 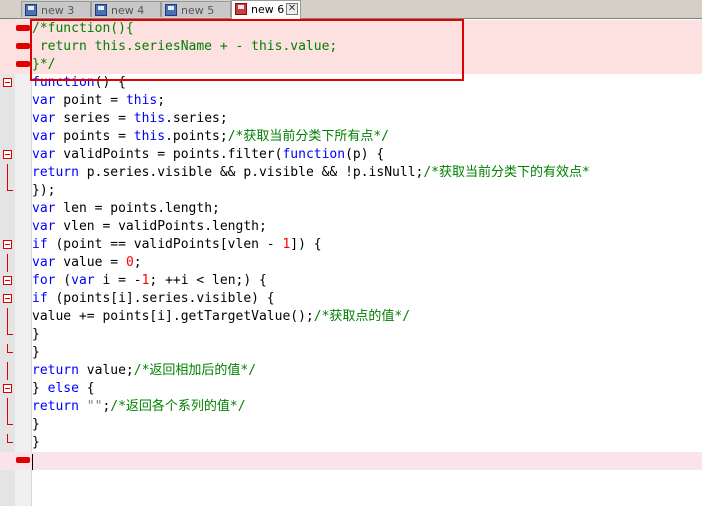 I want to click on code-token: });, so click(x=44, y=190).